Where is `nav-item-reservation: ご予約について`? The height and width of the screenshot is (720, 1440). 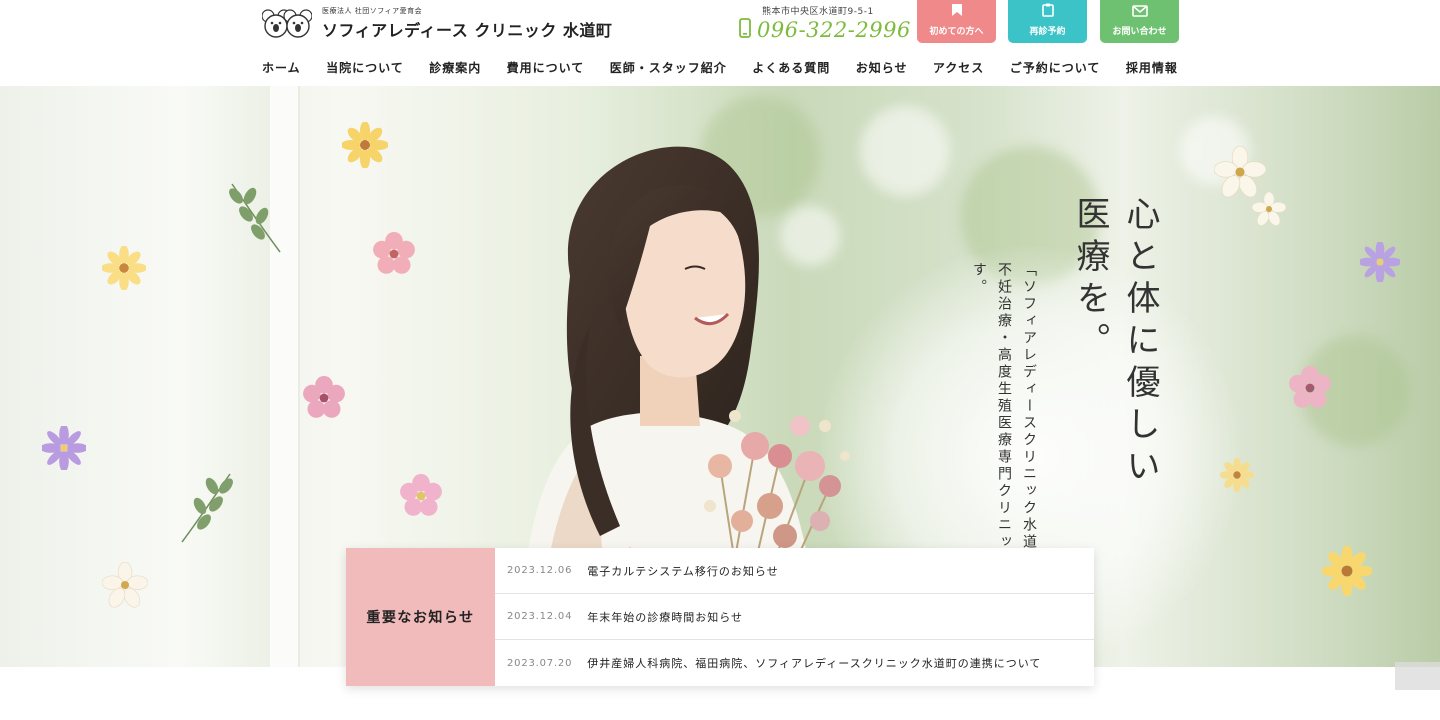 nav-item-reservation: ご予約について is located at coordinates (1055, 67).